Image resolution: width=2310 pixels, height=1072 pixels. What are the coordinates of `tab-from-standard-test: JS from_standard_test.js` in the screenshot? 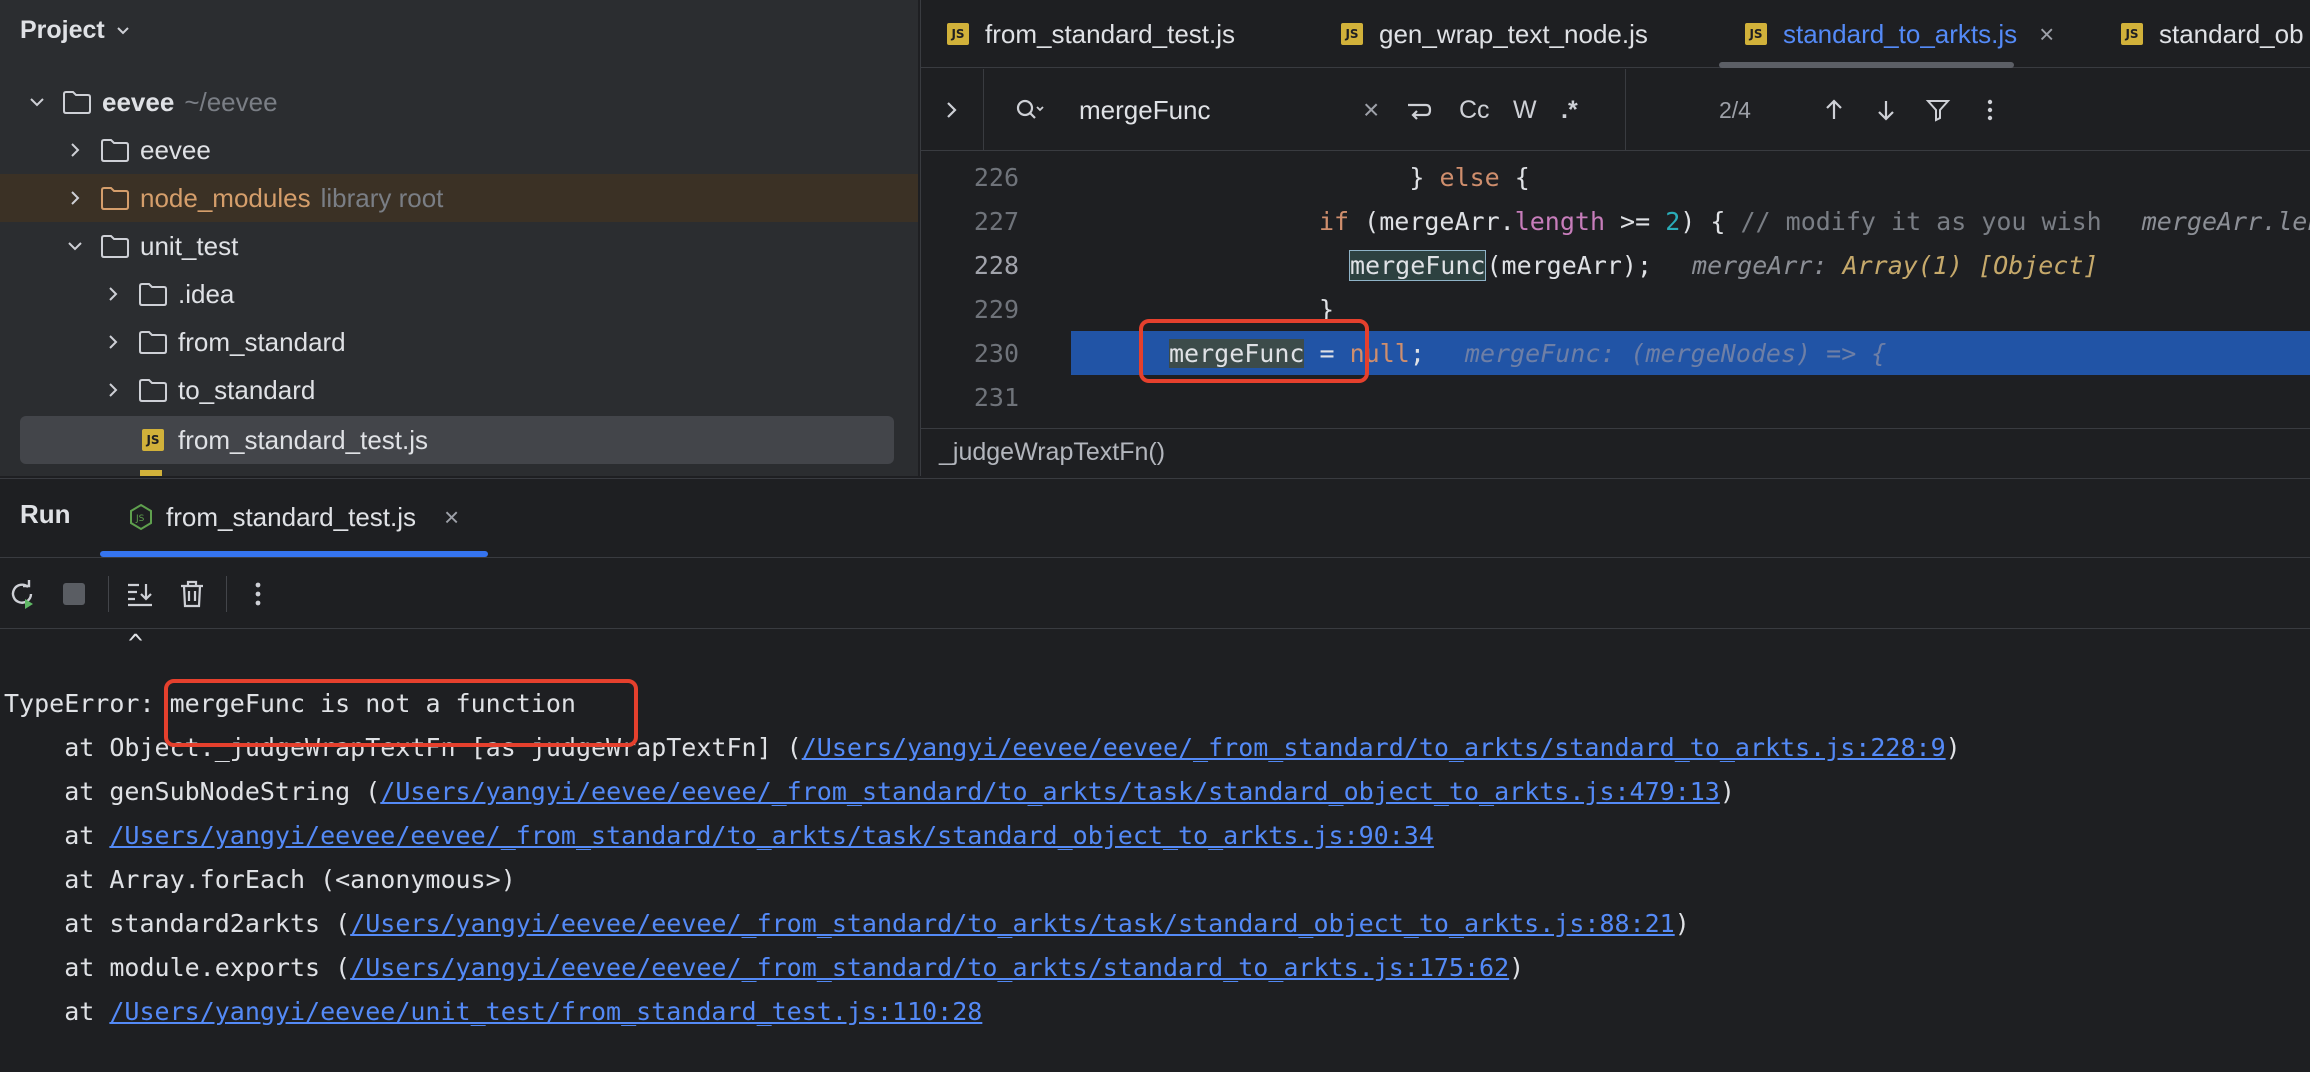 It's located at (1091, 34).